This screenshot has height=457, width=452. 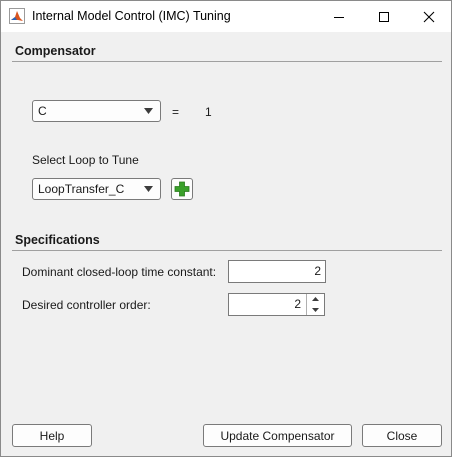 What do you see at coordinates (85, 160) in the screenshot?
I see `select-loop-label: Select Loop to Tune` at bounding box center [85, 160].